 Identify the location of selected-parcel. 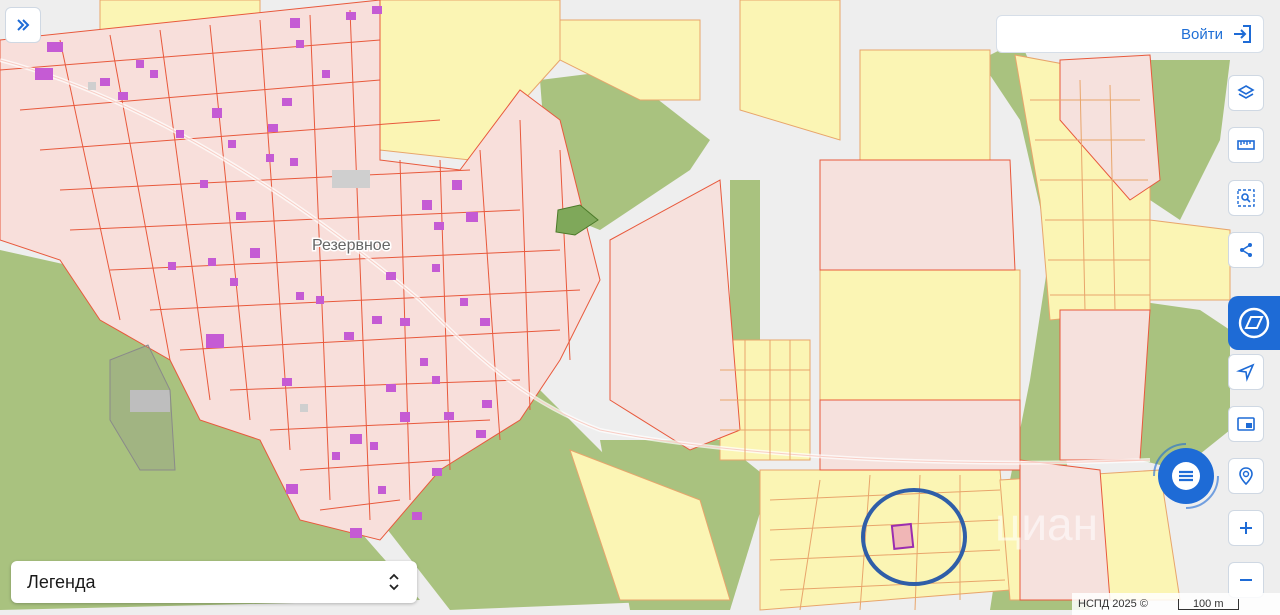
(902, 536).